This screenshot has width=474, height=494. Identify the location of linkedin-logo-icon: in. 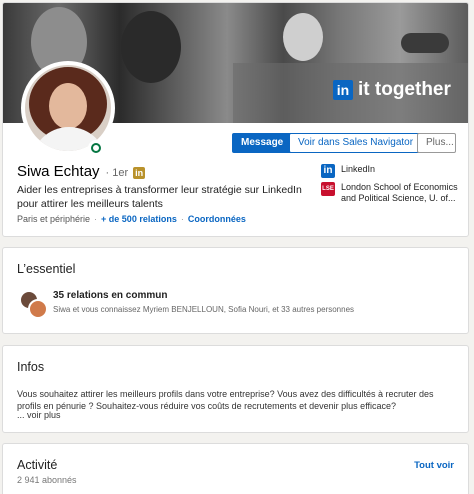
(343, 90).